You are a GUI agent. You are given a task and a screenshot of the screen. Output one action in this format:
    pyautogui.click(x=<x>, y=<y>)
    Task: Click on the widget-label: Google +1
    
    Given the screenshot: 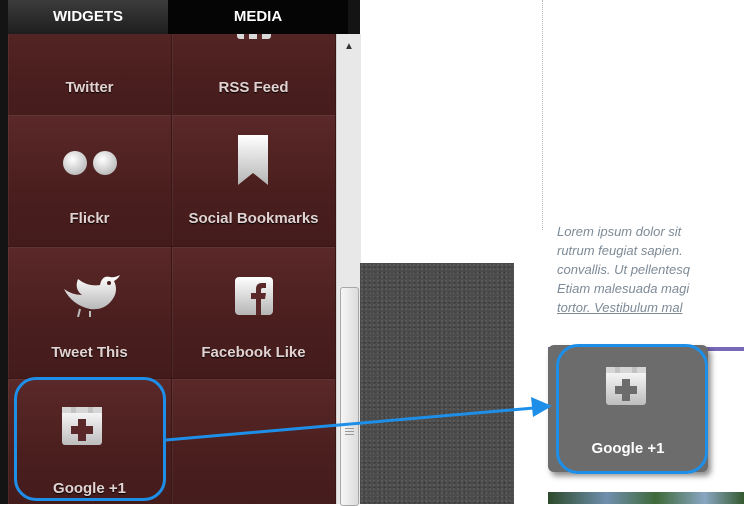 What is the action you would take?
    pyautogui.click(x=89, y=488)
    